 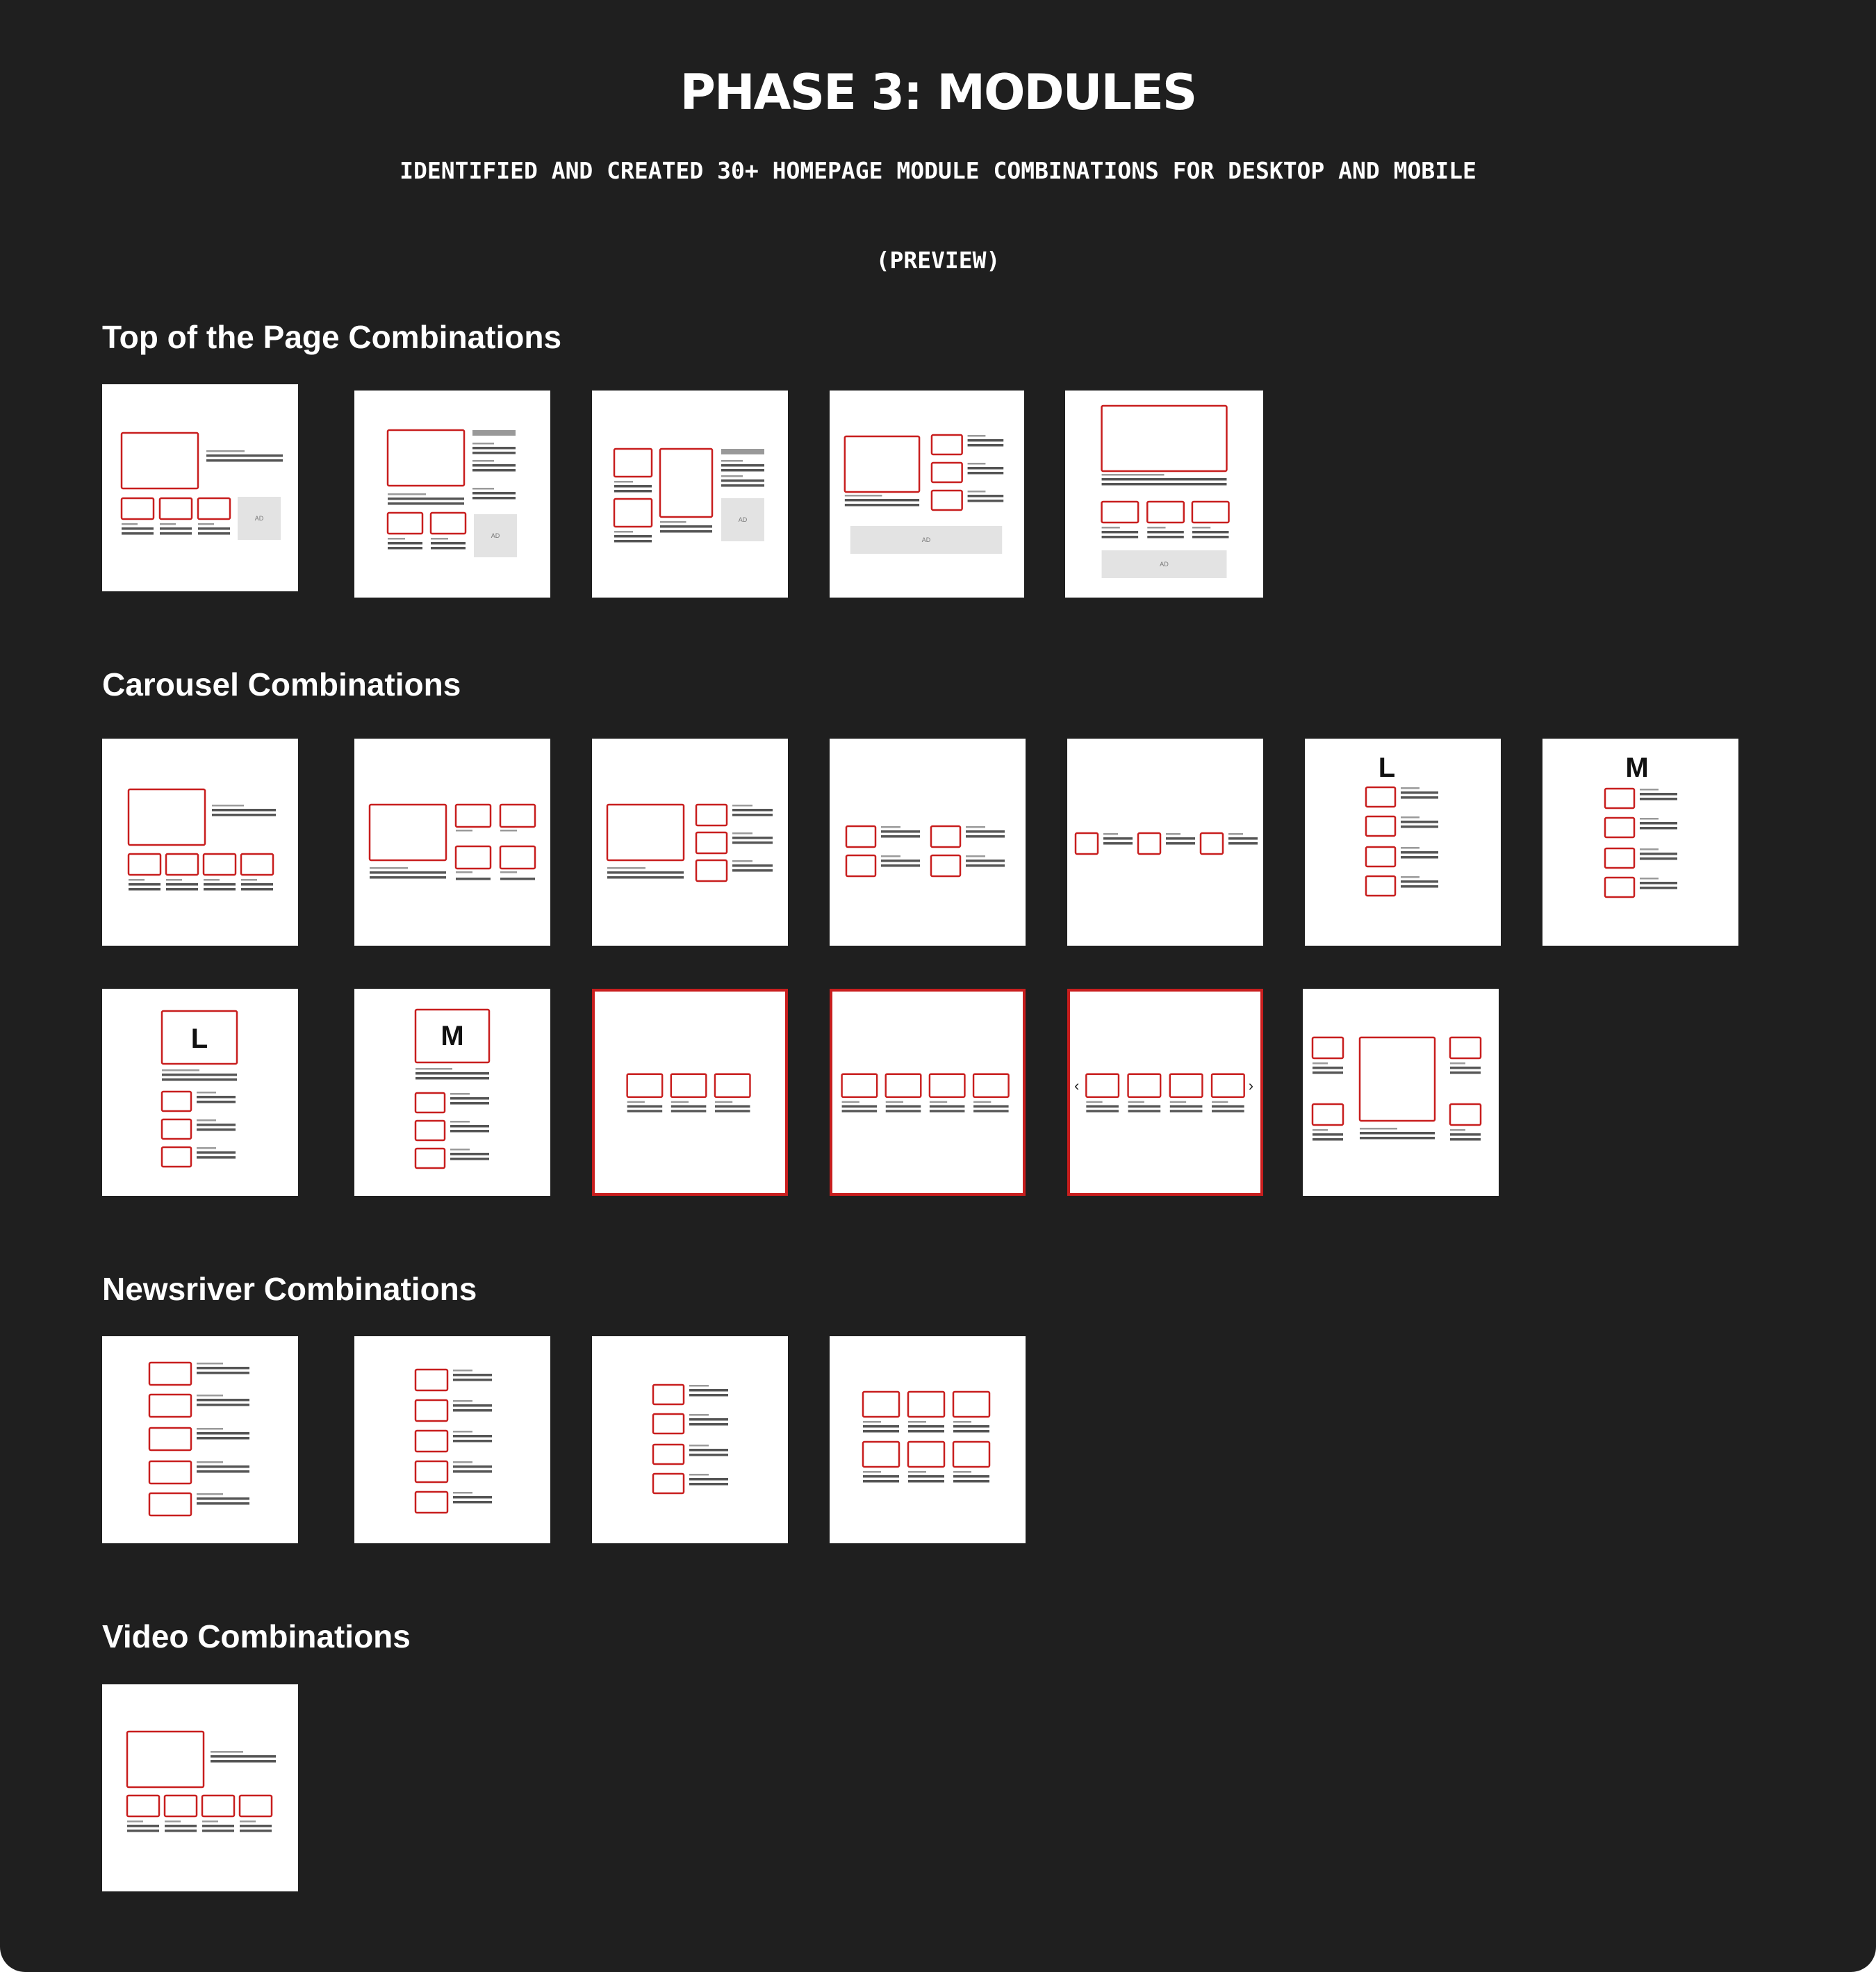 What do you see at coordinates (281, 684) in the screenshot?
I see `section-title-carousel: Carousel Combinations` at bounding box center [281, 684].